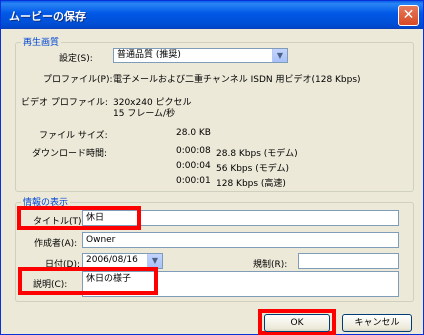 The width and height of the screenshot is (424, 335). Describe the element at coordinates (200, 55) in the screenshot. I see `quality-setting-select: 普通品質 (推奨) ▼` at that location.